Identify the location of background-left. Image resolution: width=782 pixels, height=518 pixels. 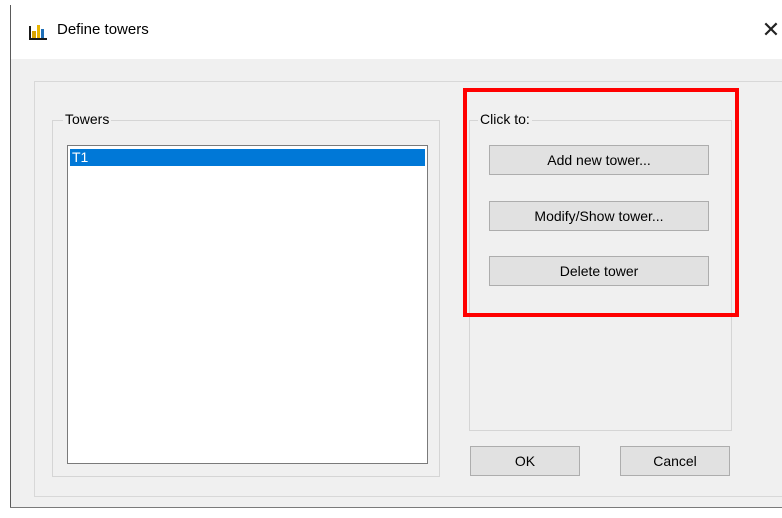
(5, 259).